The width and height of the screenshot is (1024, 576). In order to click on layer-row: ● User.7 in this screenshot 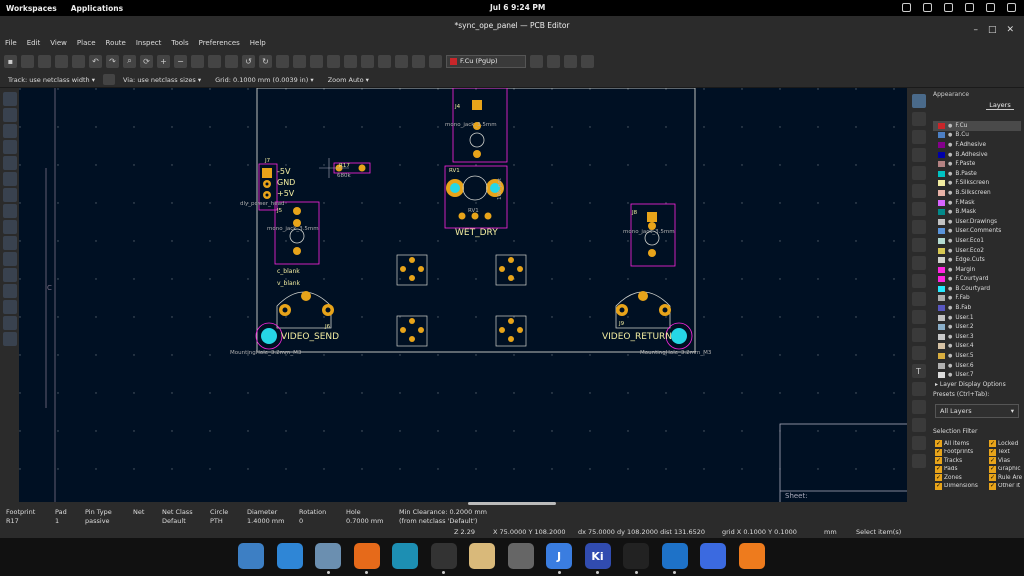, I will do `click(977, 375)`.